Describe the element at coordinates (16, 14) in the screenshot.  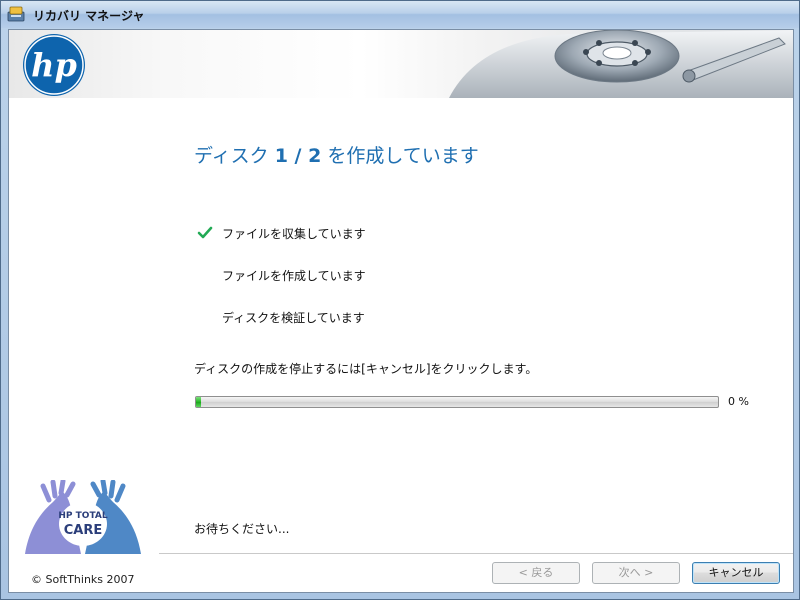
I see `recovery-manager-icon` at that location.